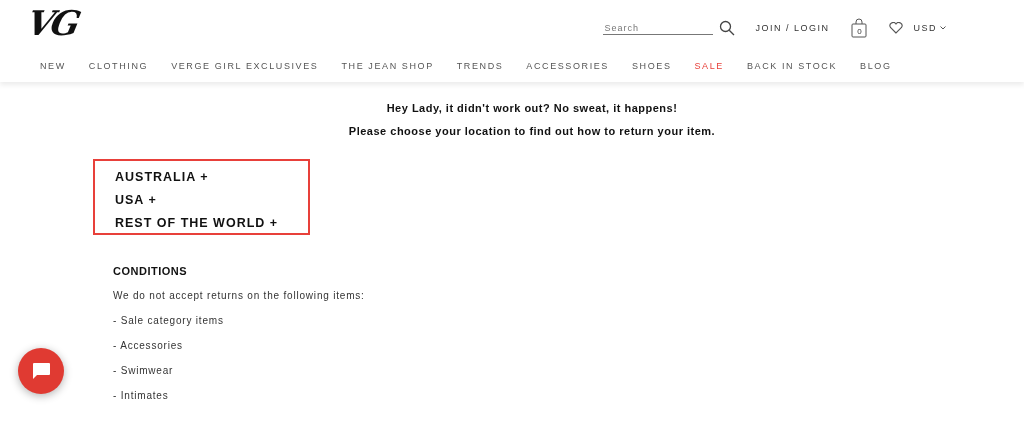  I want to click on location-toggle: REST OF THE WORLD +, so click(206, 223).